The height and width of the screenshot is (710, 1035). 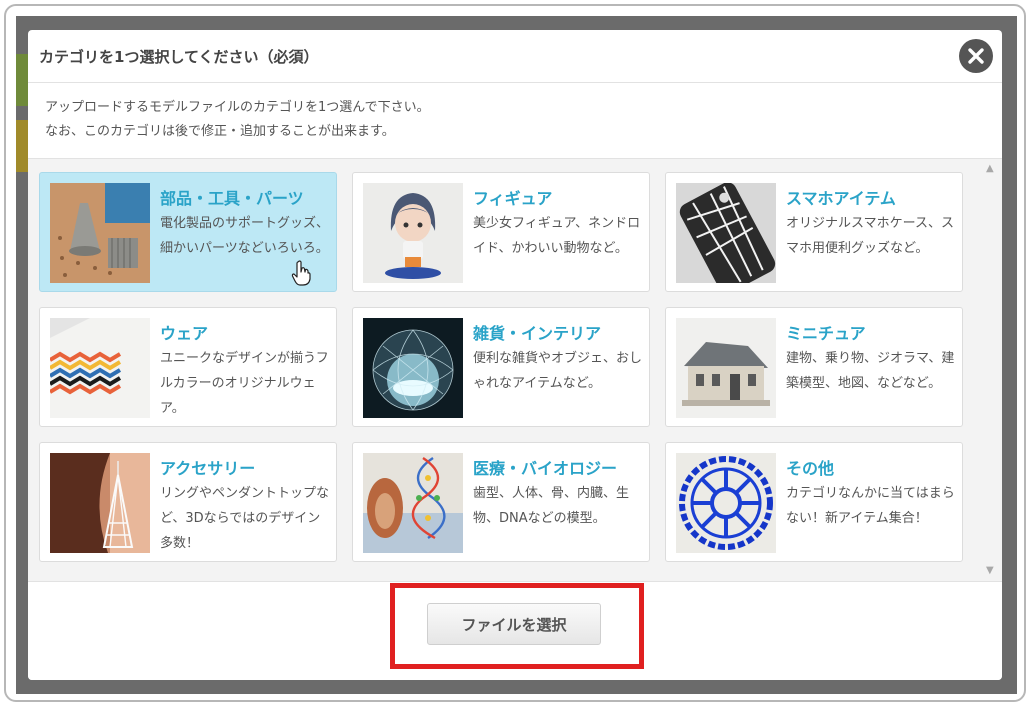 What do you see at coordinates (179, 57) in the screenshot?
I see `modal-title: カテゴリを1つ選択してください（必須）` at bounding box center [179, 57].